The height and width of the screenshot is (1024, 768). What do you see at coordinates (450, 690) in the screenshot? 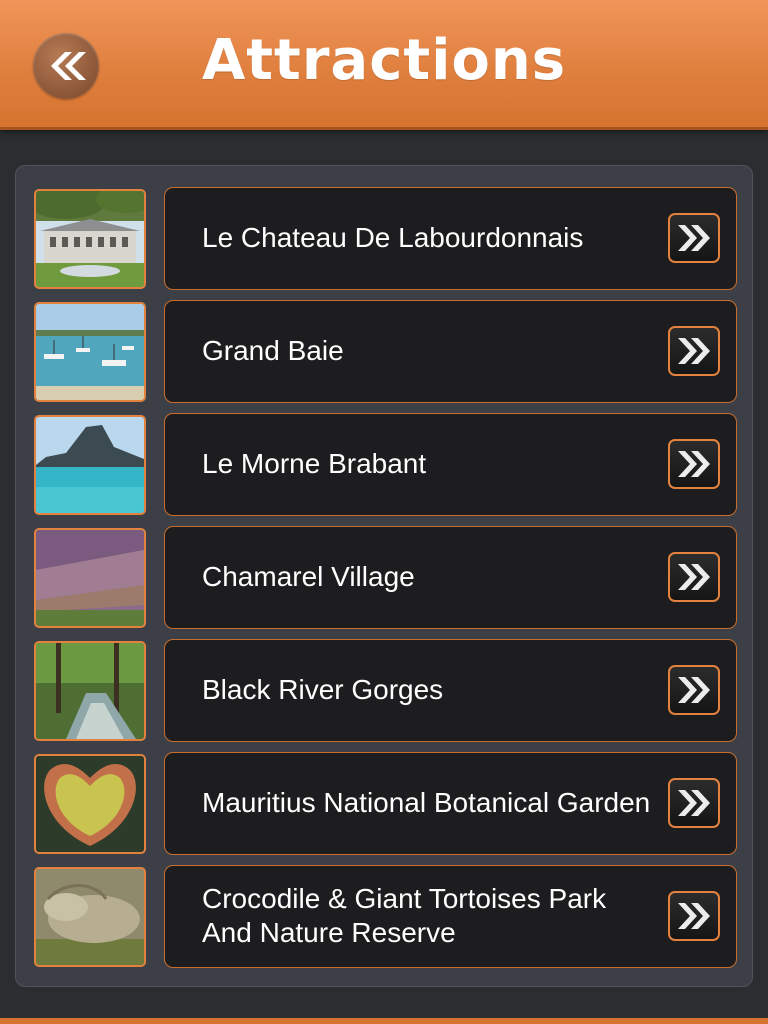
I see `attraction-card: Black River Gorges` at bounding box center [450, 690].